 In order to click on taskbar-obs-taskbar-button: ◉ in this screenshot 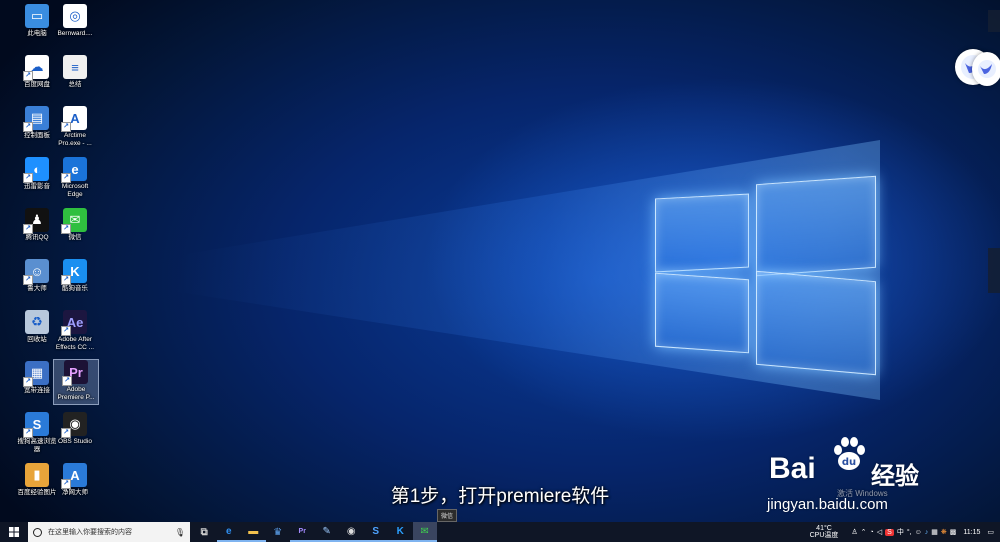, I will do `click(351, 532)`.